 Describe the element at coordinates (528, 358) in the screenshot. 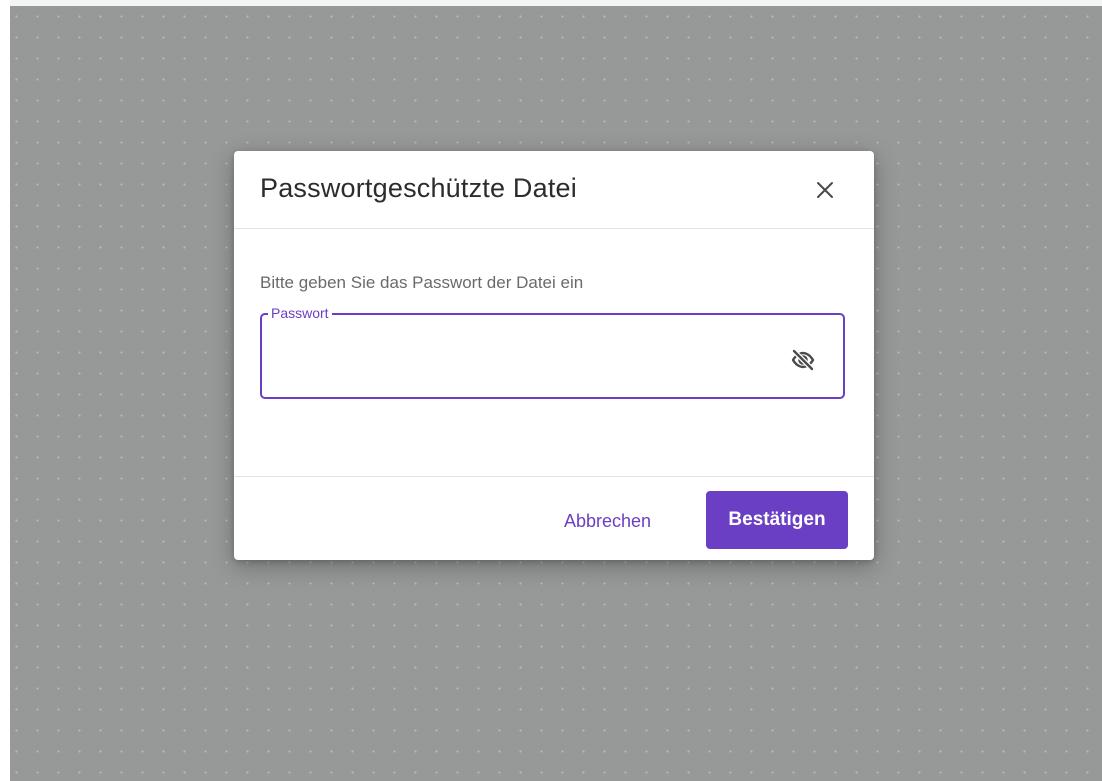

I see `password-input` at that location.